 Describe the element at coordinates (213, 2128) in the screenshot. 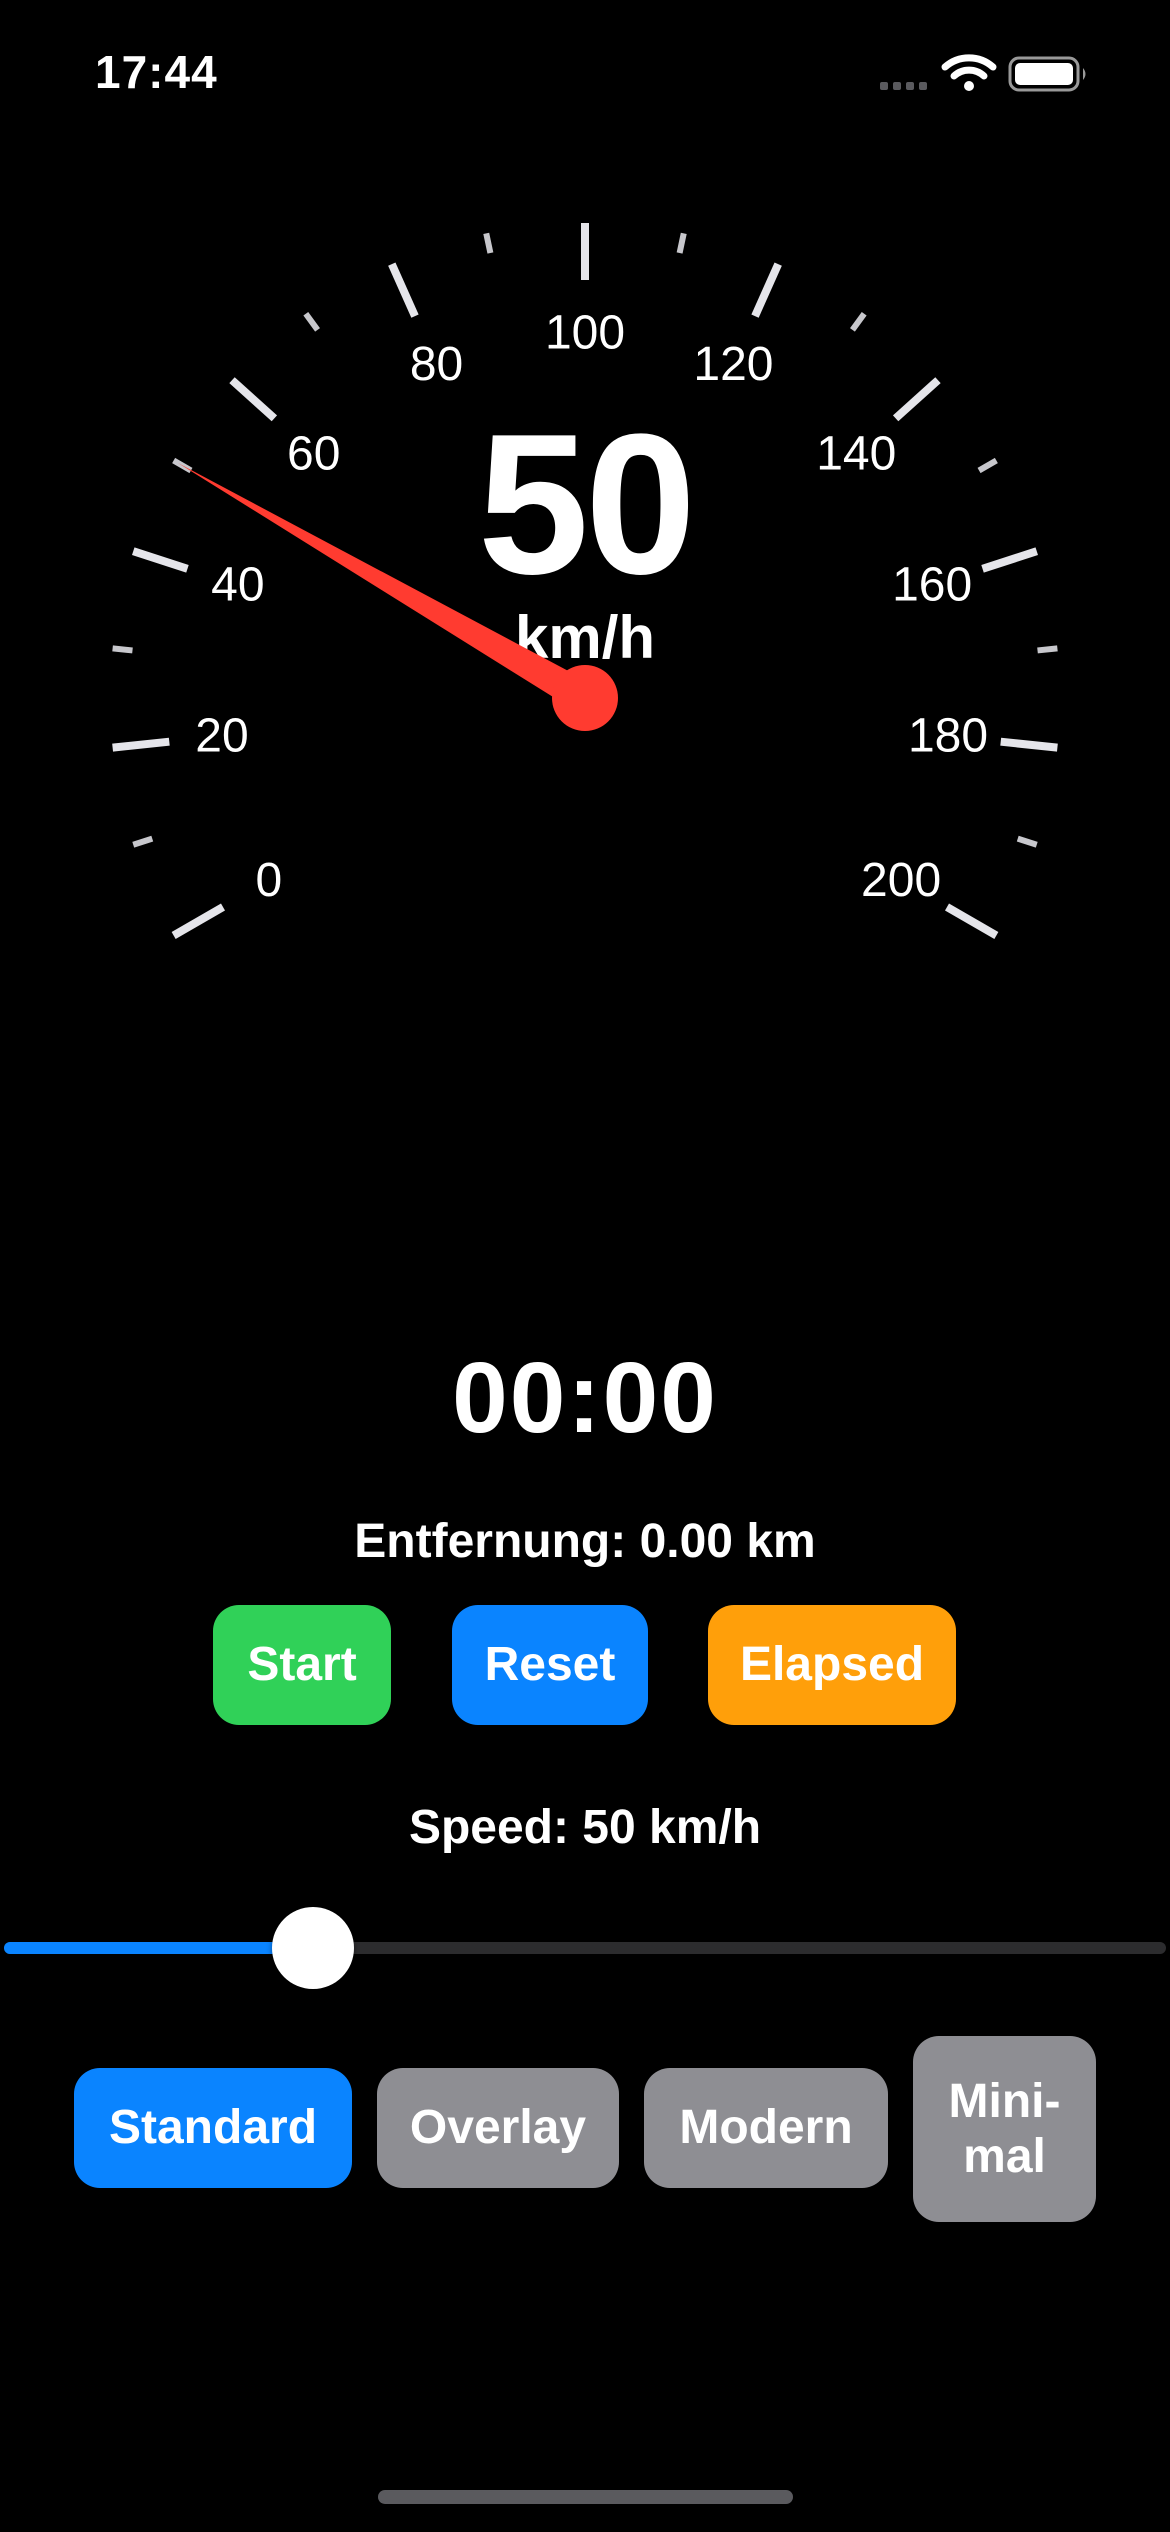

I see `mode-standard-button: Standard` at that location.